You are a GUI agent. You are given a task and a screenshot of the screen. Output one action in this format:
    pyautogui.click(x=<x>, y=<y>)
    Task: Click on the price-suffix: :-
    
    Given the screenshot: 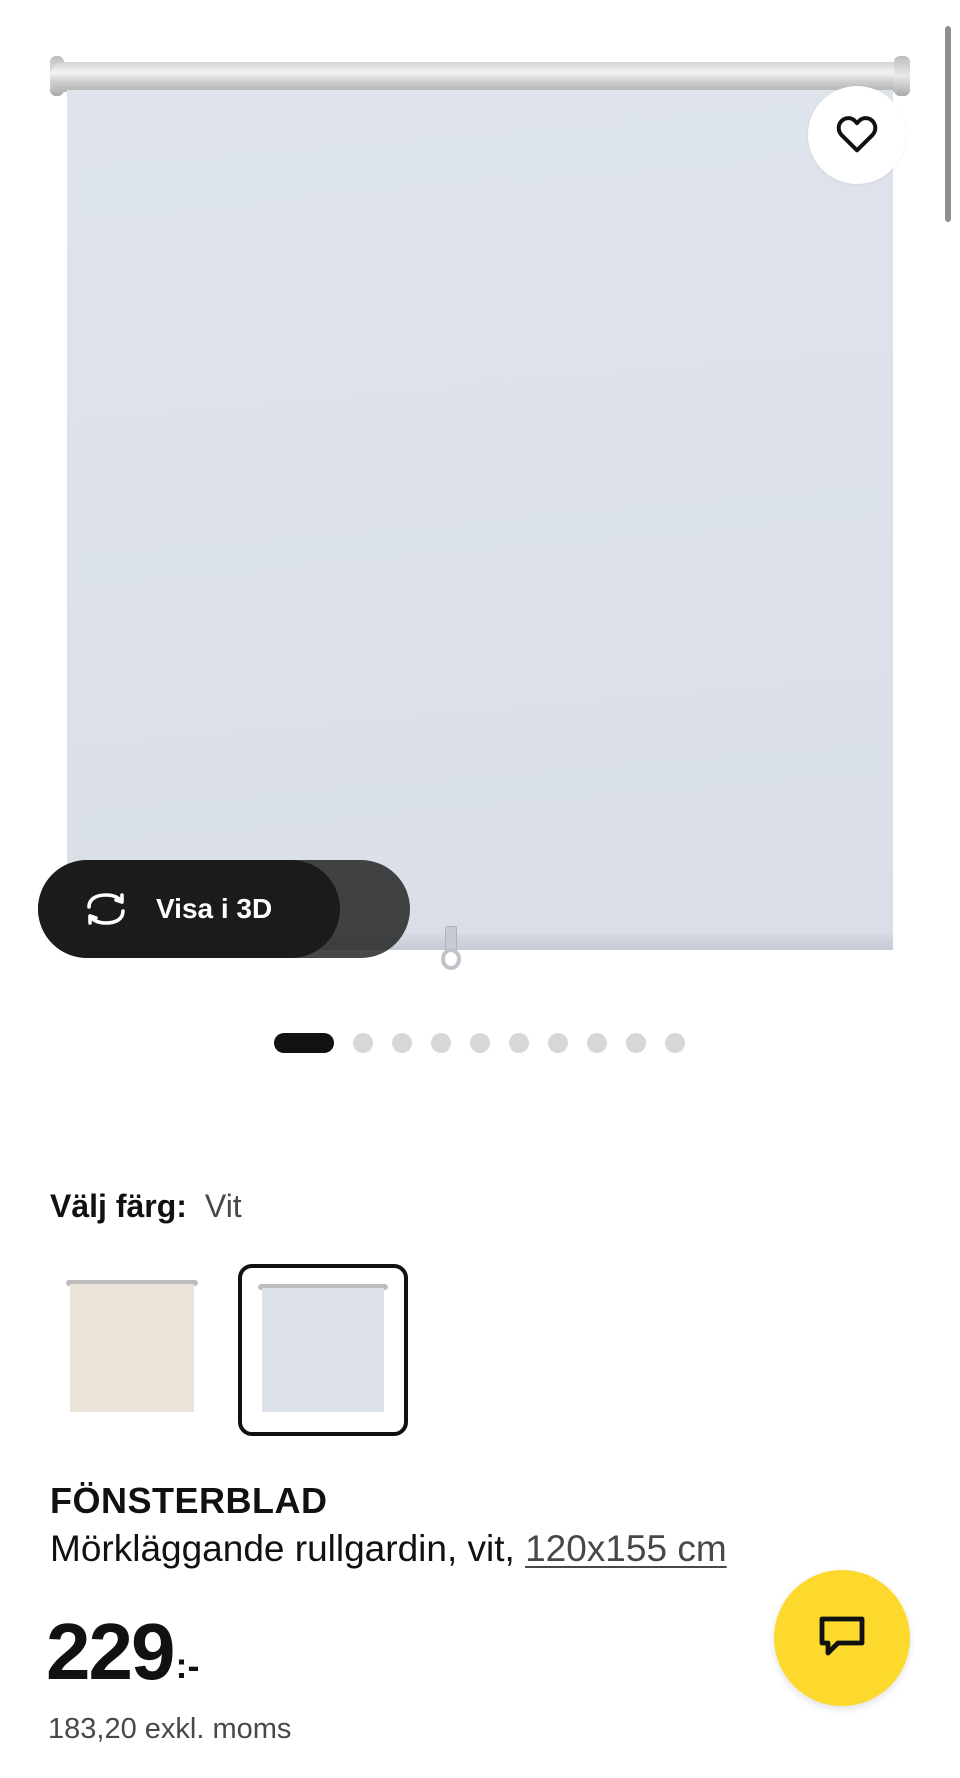 What is the action you would take?
    pyautogui.click(x=187, y=1665)
    